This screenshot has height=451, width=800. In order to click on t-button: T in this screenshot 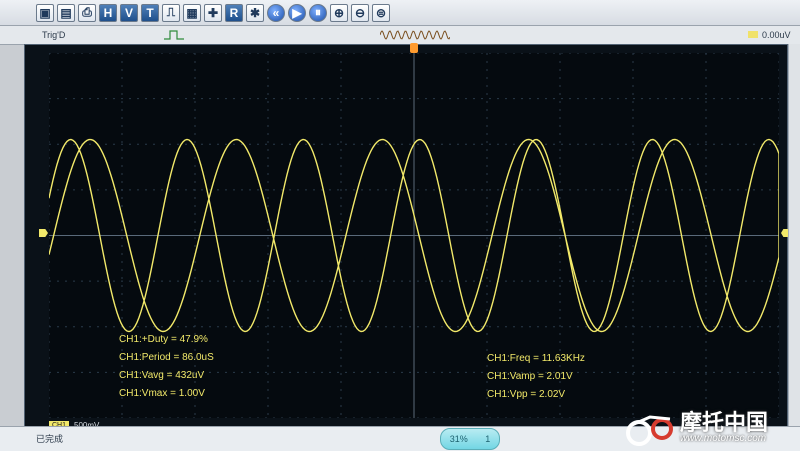, I will do `click(150, 12)`.